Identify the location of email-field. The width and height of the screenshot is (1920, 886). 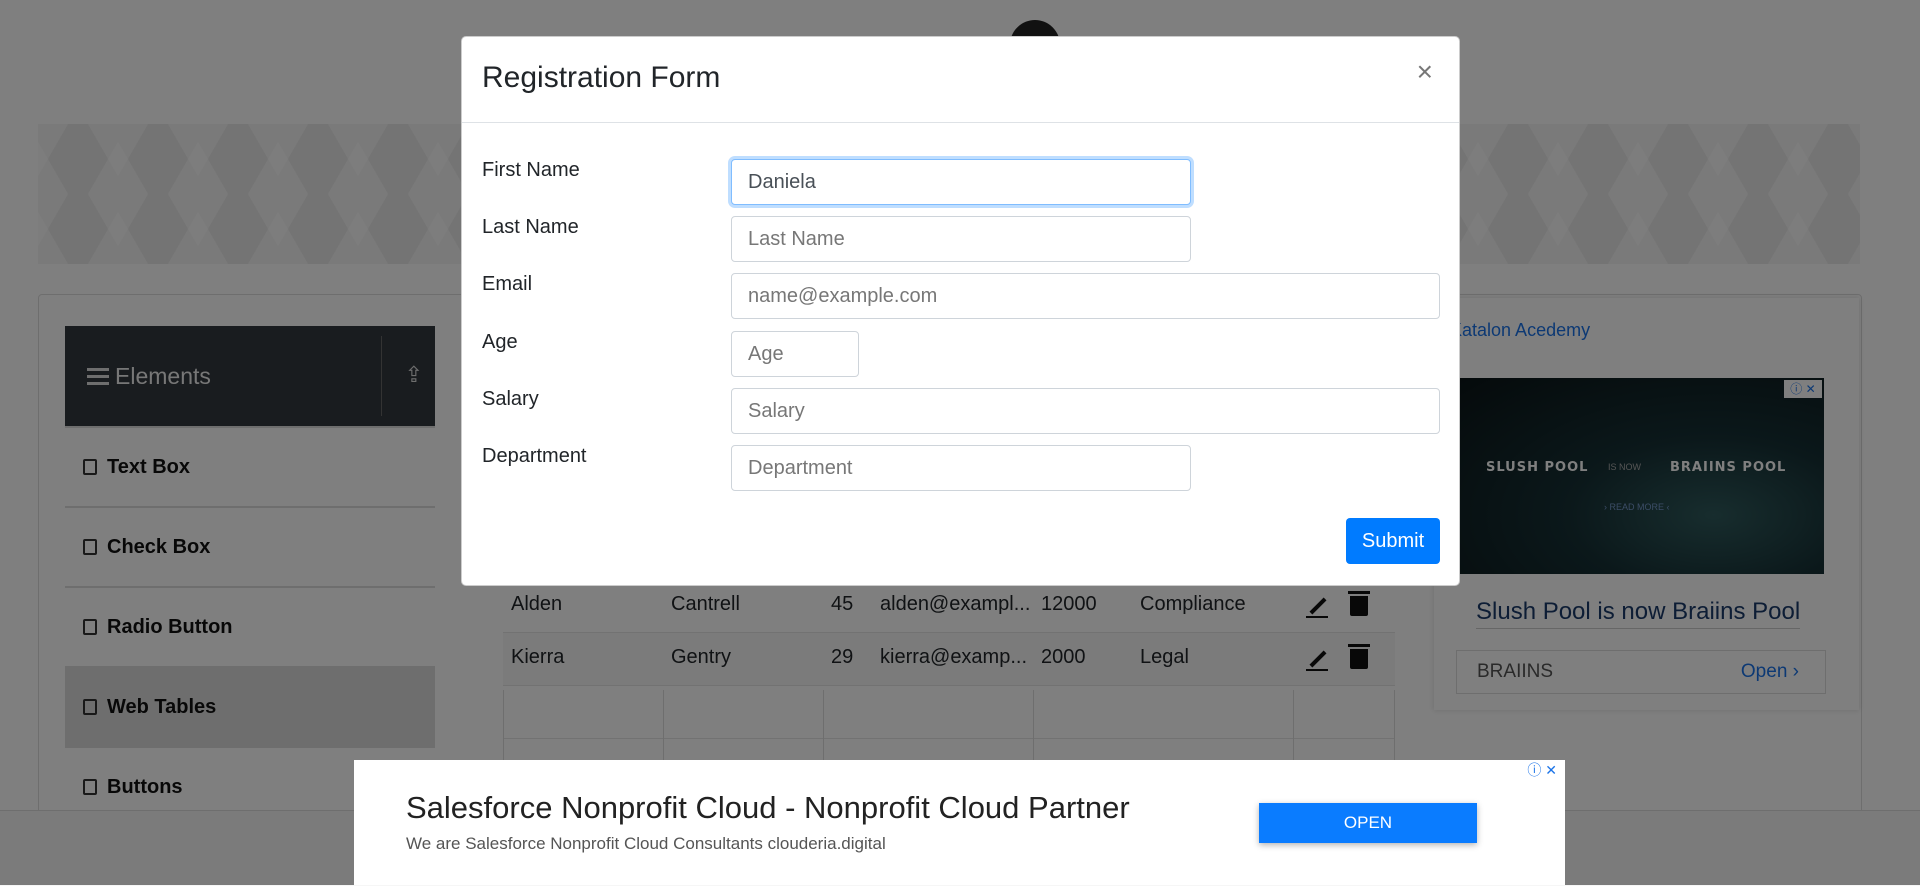
(1085, 296).